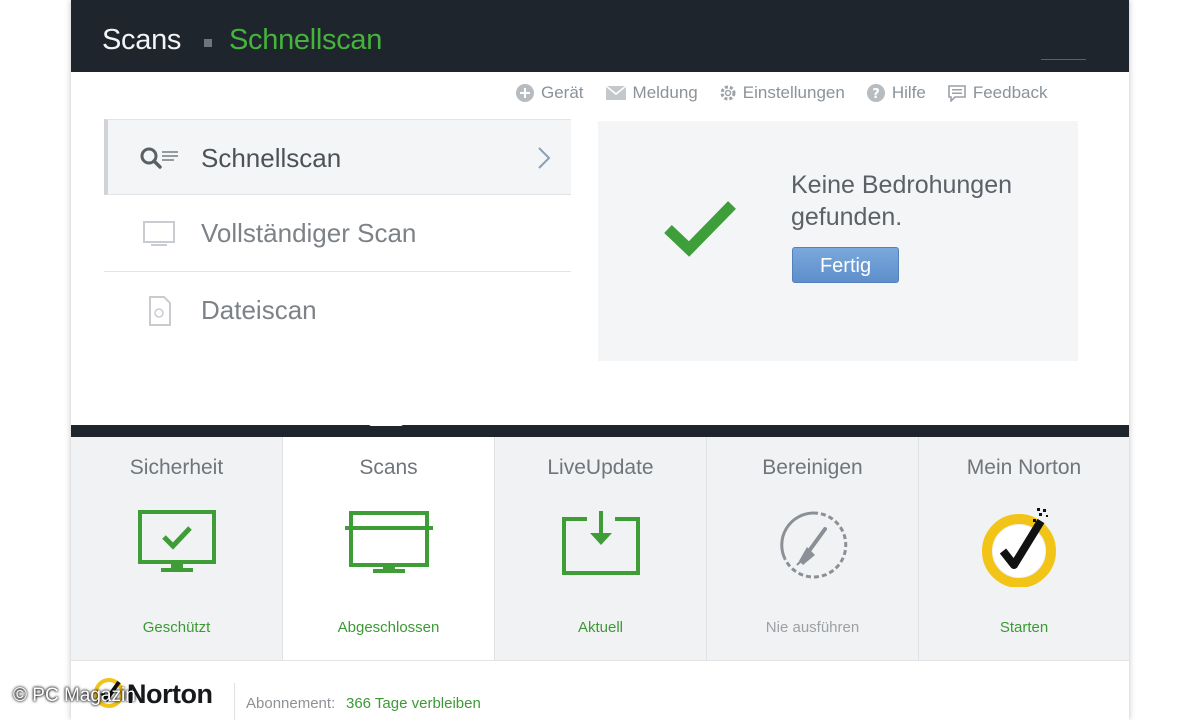 The image size is (1200, 720). I want to click on tile-cleanup-status: Nie ausführen, so click(812, 627).